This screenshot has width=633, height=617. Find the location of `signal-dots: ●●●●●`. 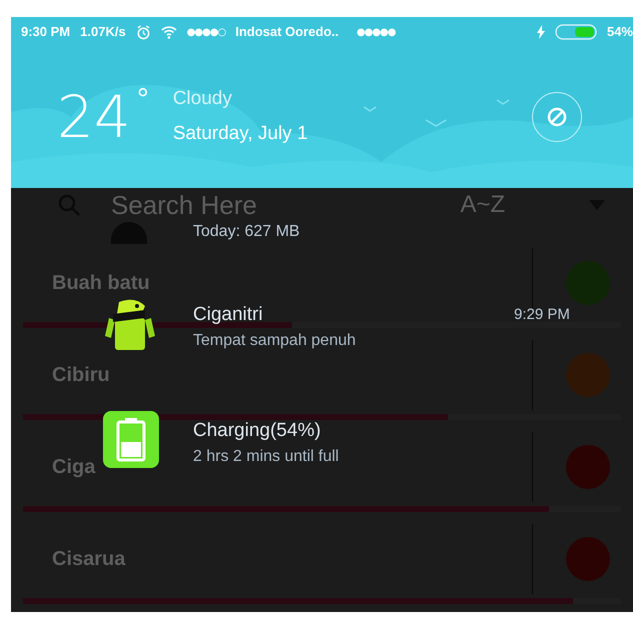

signal-dots: ●●●●● is located at coordinates (376, 33).